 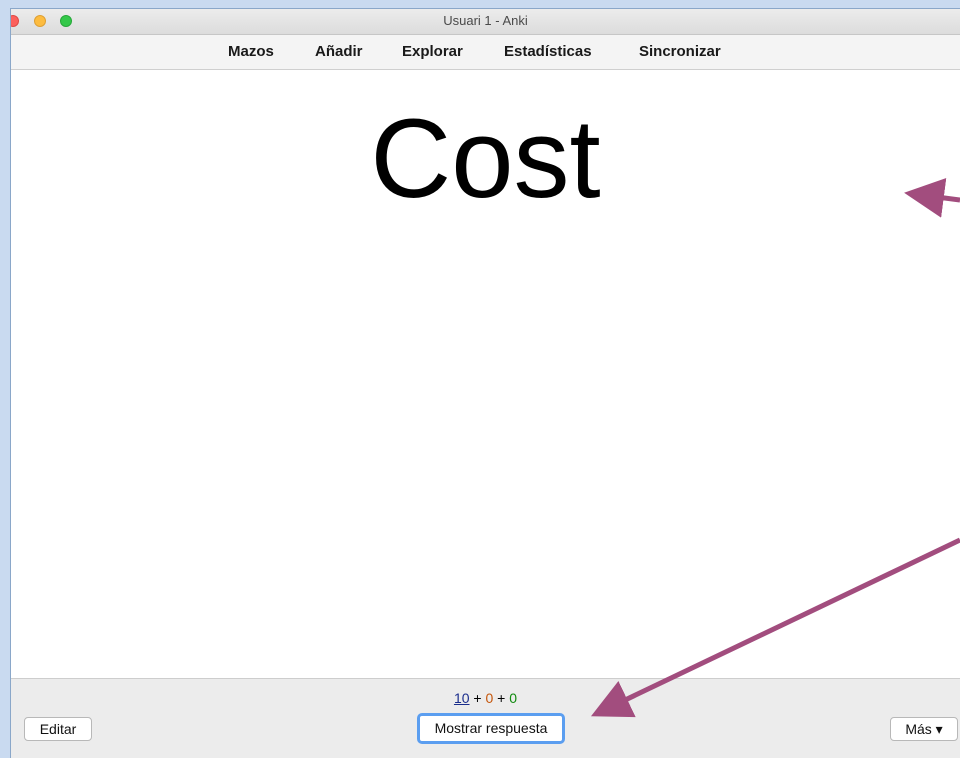 What do you see at coordinates (924, 729) in the screenshot?
I see `more-button: Más ▾` at bounding box center [924, 729].